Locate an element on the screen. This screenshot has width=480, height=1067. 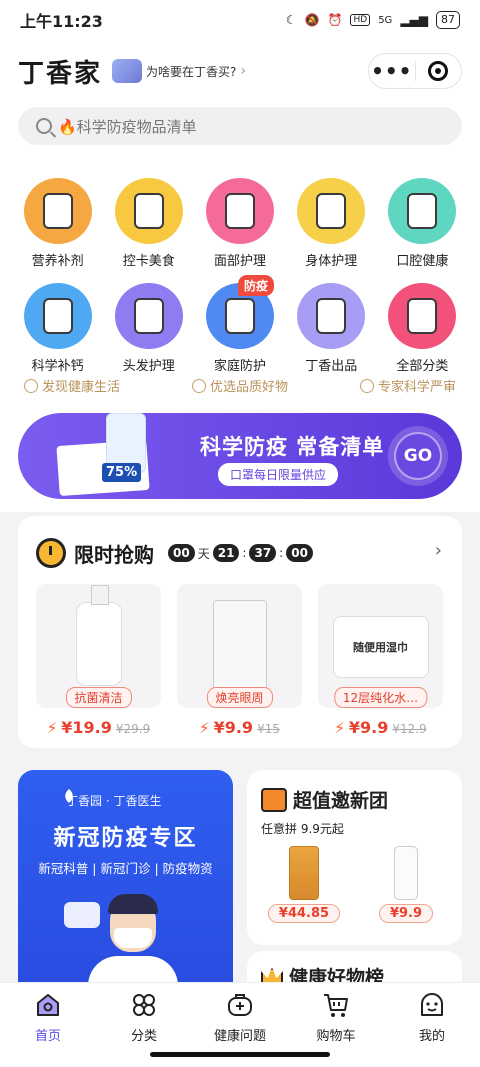
timer-day-unit: 天 is located at coordinates (203, 553).